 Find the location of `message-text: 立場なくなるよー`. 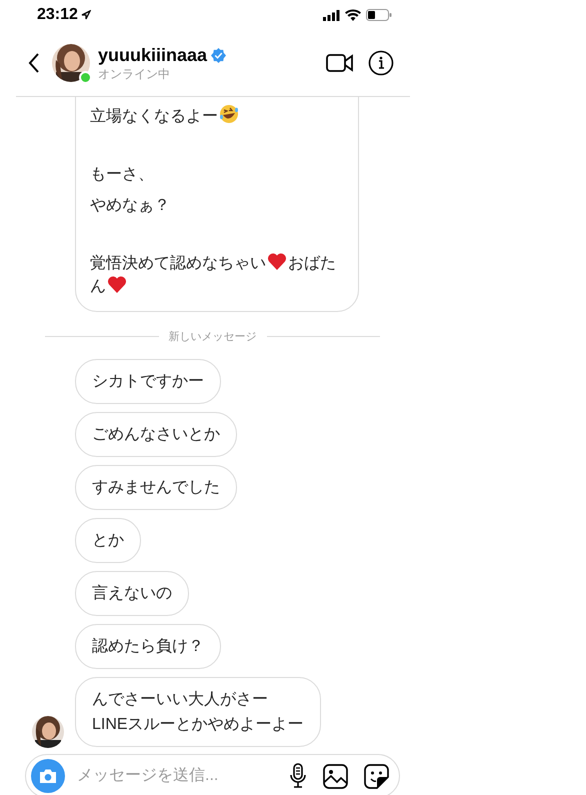

message-text: 立場なくなるよー is located at coordinates (217, 116).